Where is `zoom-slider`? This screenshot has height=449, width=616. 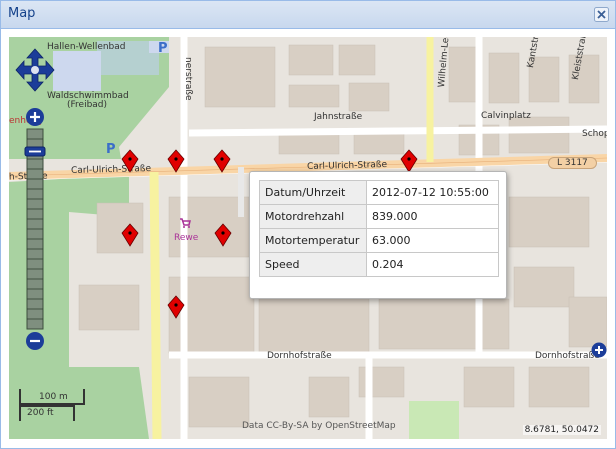
zoom-slider is located at coordinates (35, 229).